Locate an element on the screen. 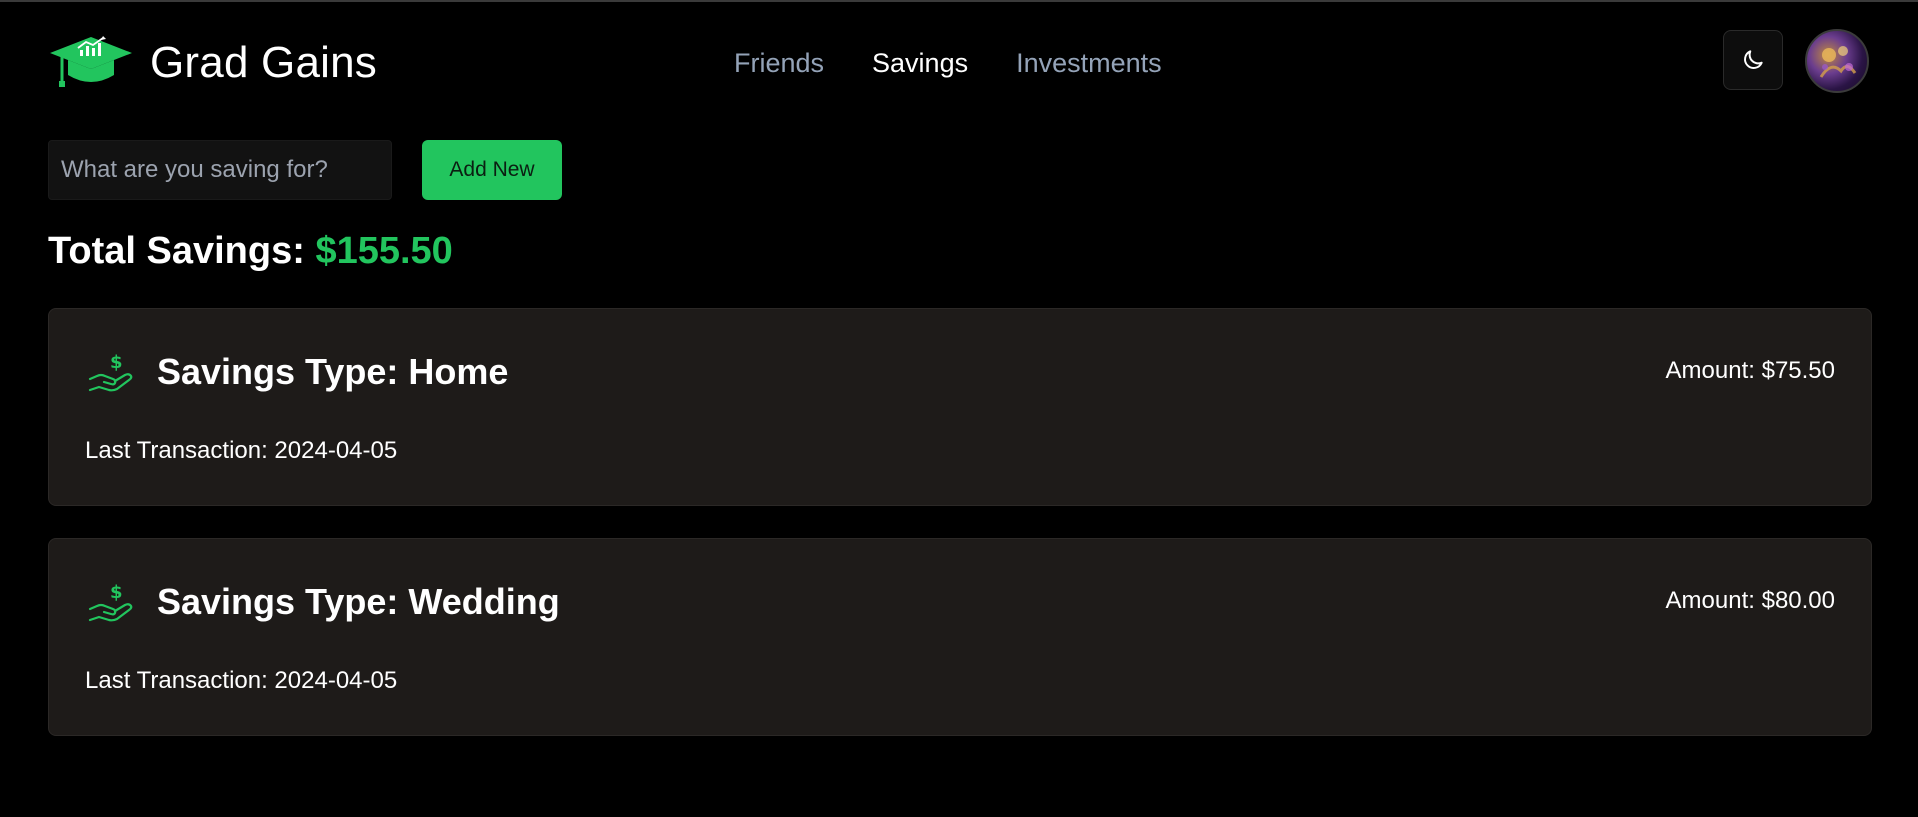 The height and width of the screenshot is (817, 1918). theme-toggle-button is located at coordinates (1753, 60).